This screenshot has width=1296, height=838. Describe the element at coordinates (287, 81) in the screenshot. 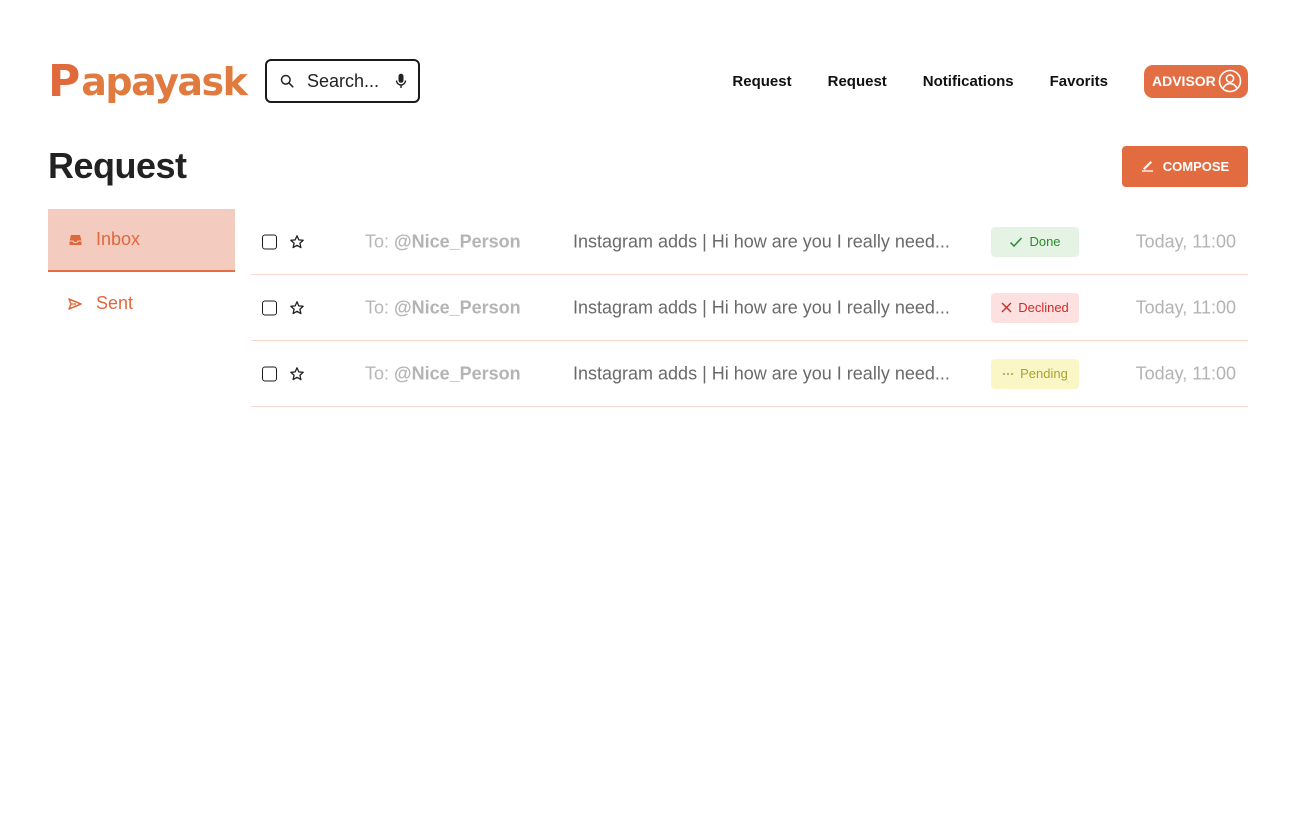

I see `search-icon` at that location.